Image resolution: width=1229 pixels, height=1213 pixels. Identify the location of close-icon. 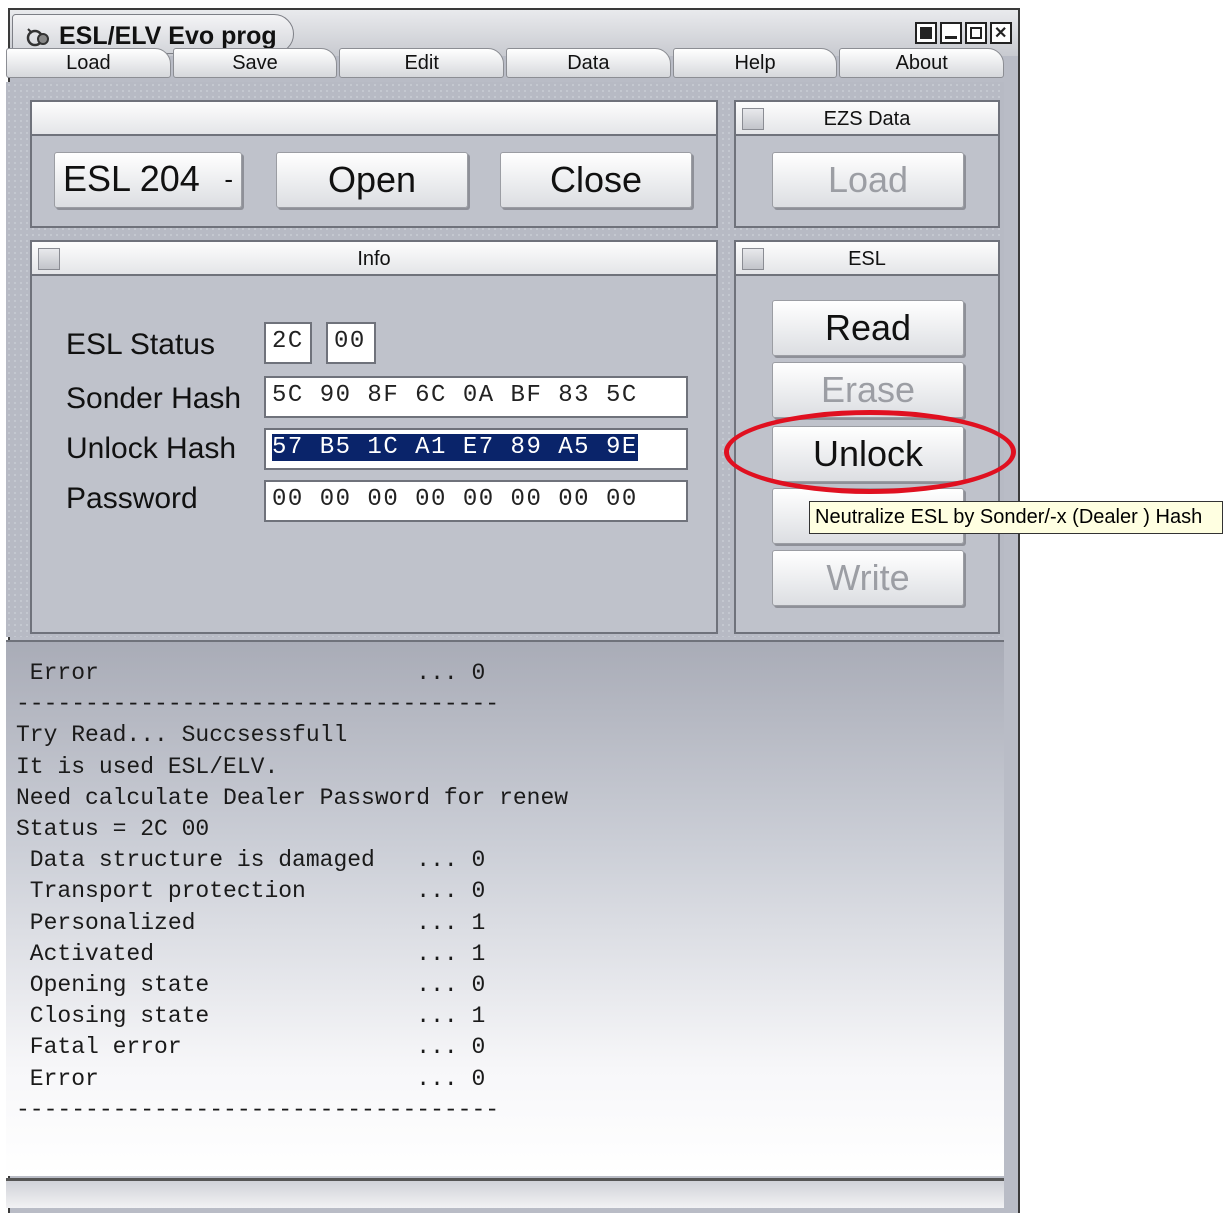
(1001, 33).